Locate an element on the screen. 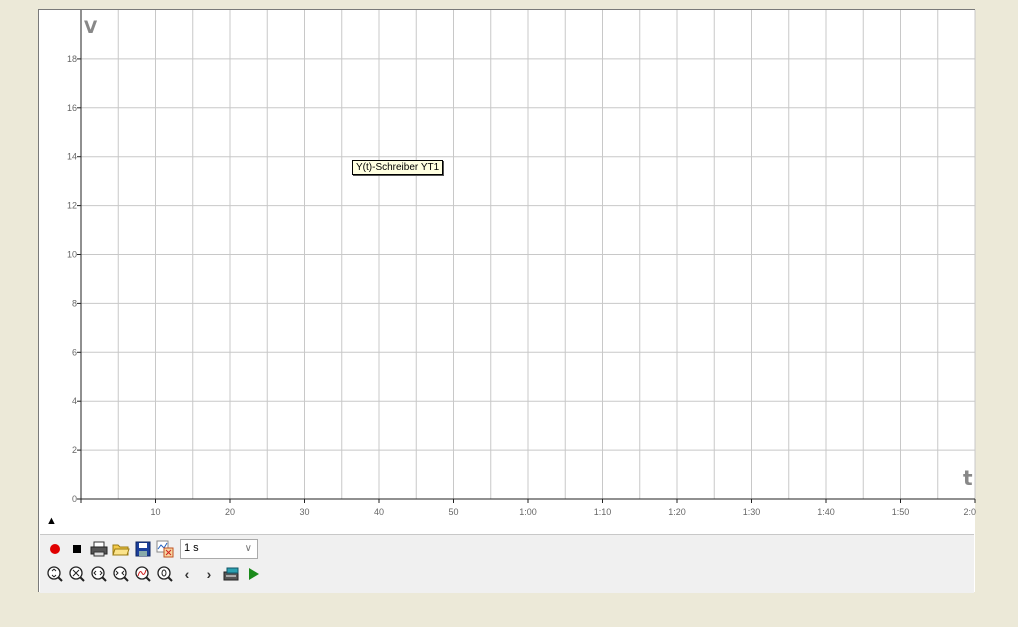 The width and height of the screenshot is (1018, 627). x-tick-label: 10 is located at coordinates (155, 512).